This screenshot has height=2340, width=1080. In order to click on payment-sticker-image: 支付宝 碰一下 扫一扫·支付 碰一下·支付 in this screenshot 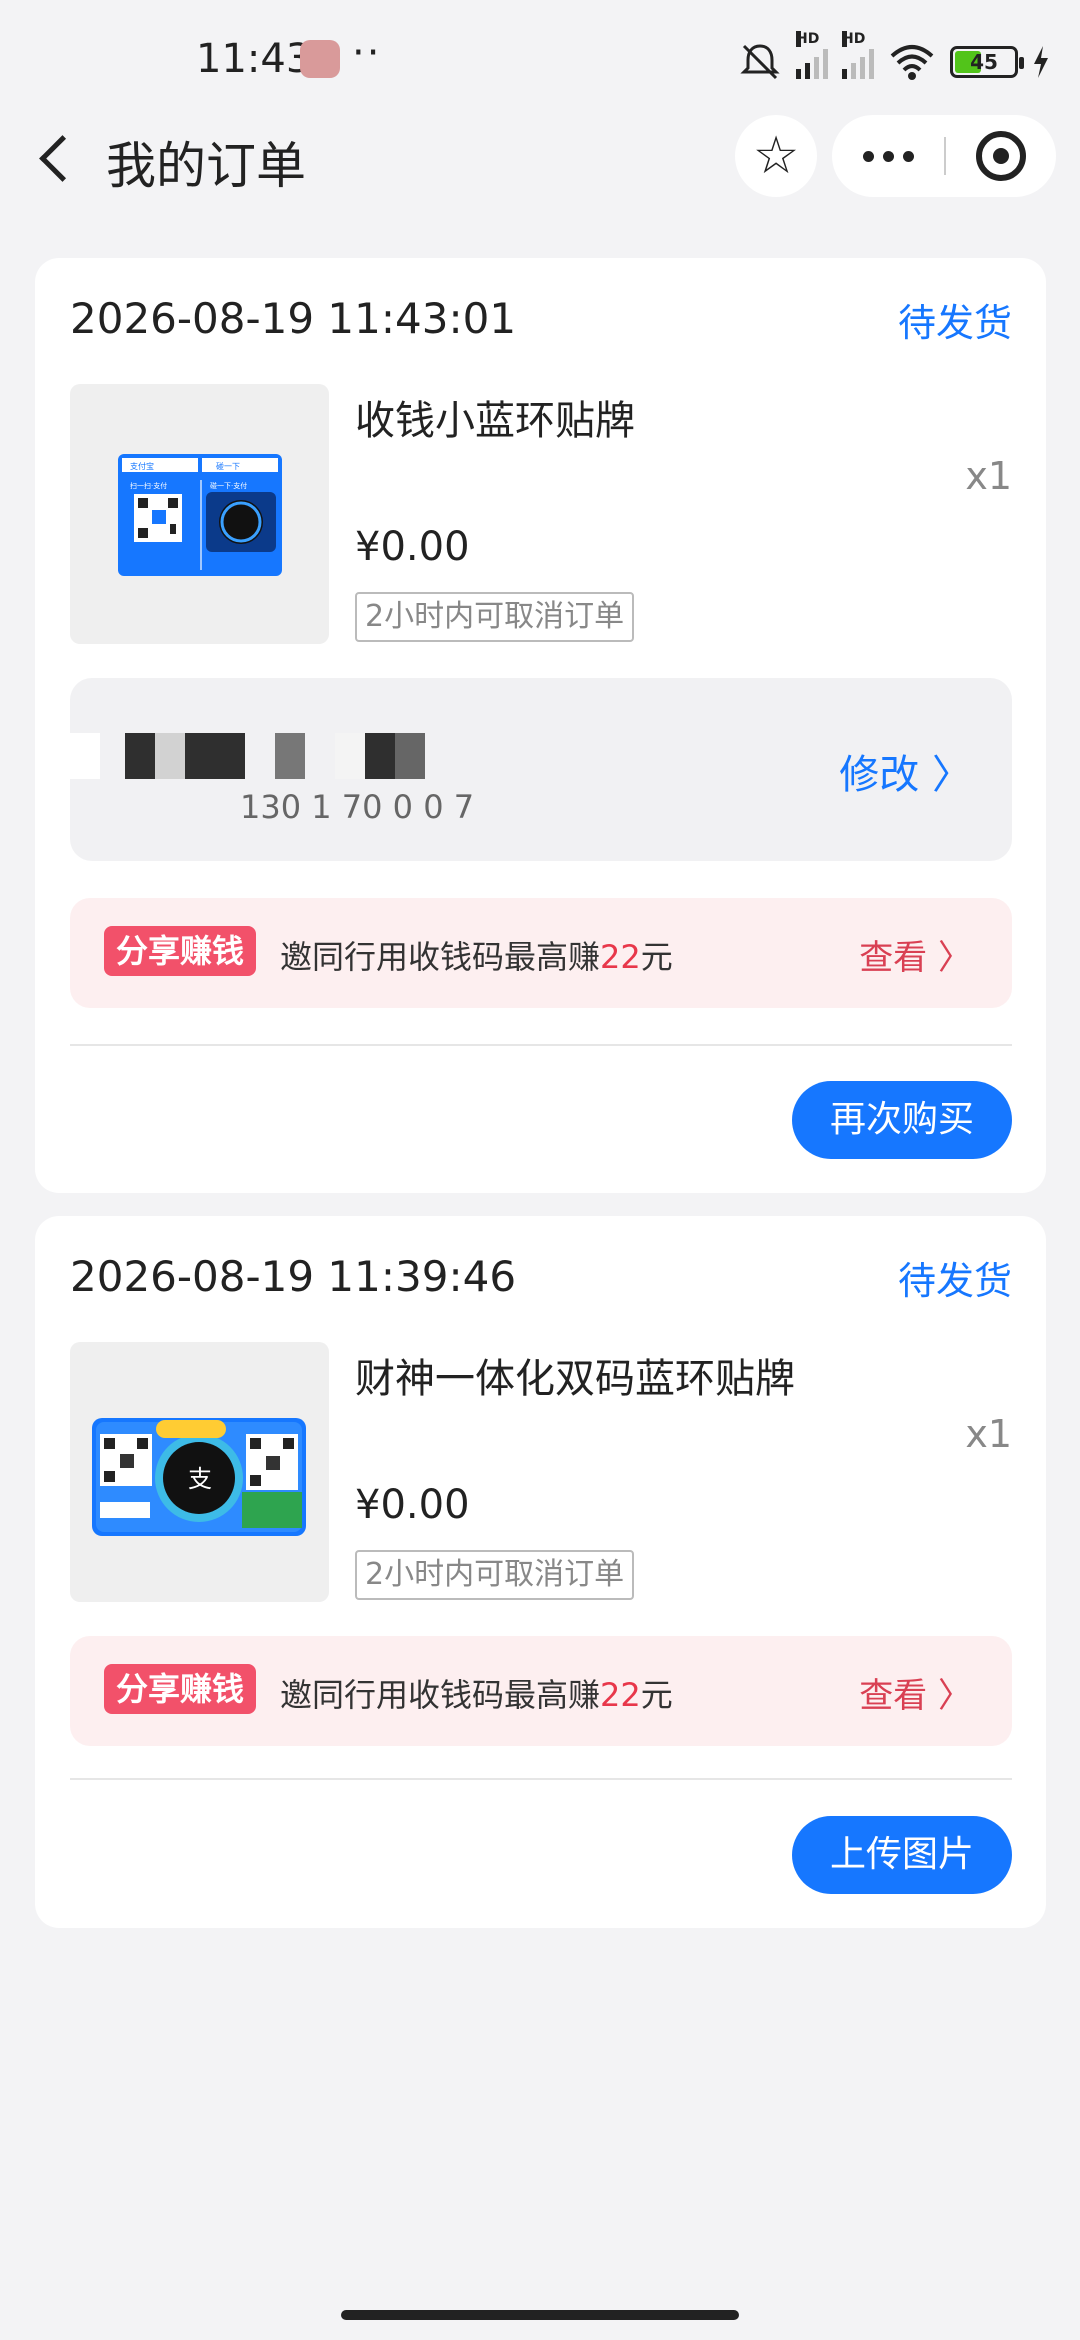, I will do `click(200, 515)`.